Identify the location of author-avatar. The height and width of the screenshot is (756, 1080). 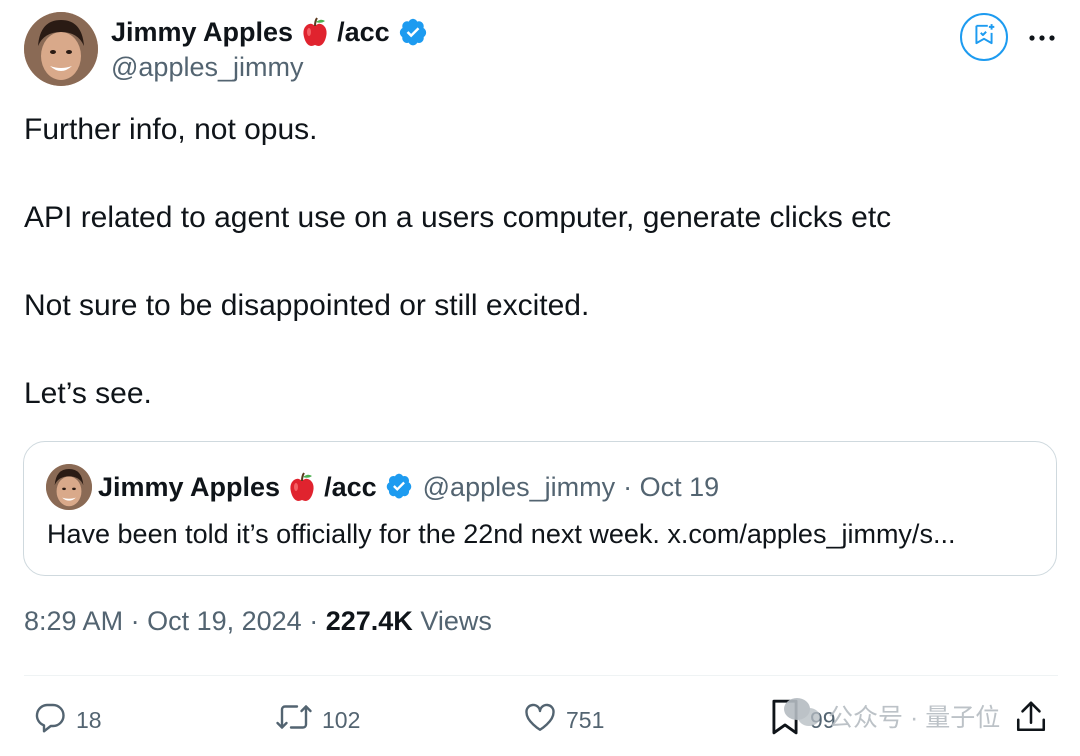
(61, 49).